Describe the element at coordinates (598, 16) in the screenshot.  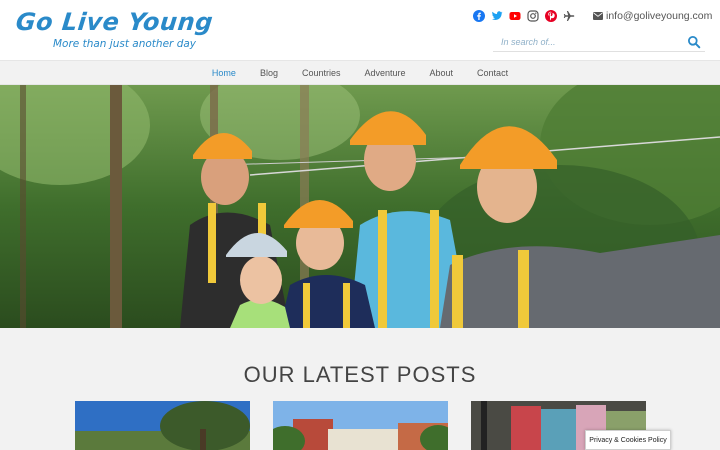
I see `envelope-icon` at that location.